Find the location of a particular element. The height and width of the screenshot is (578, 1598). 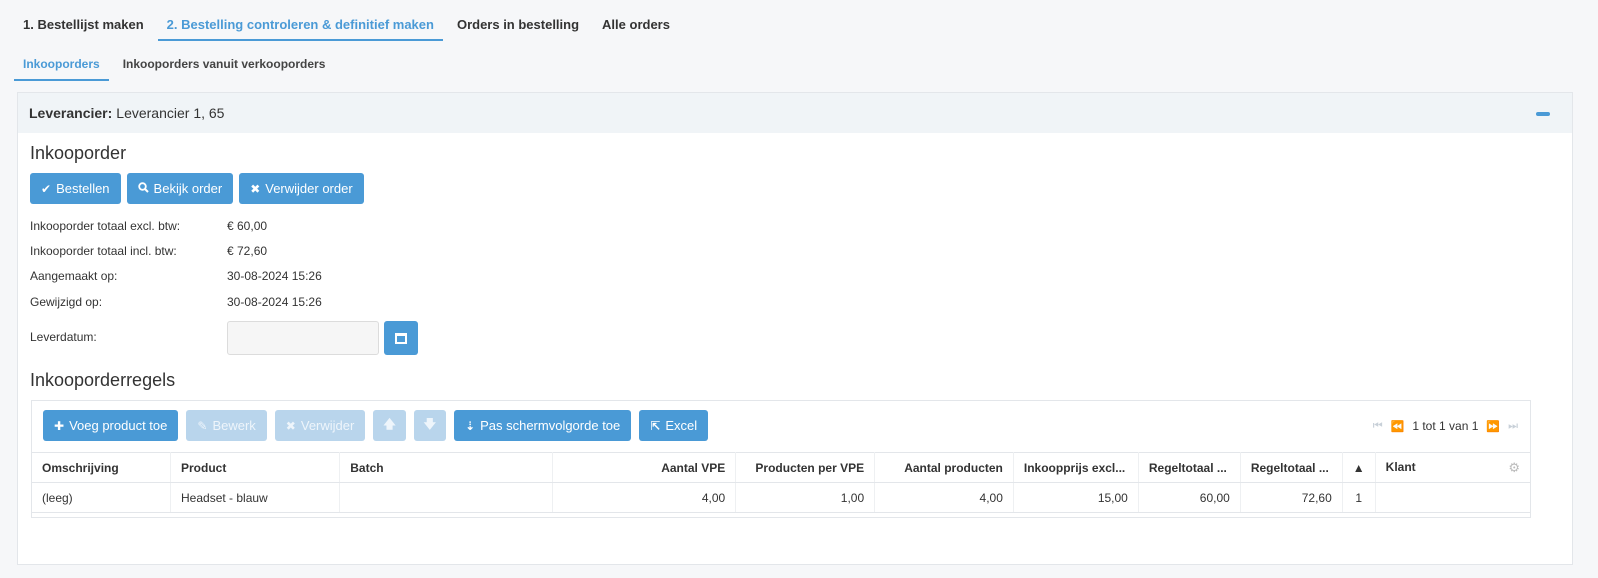

bekijk-order-label: Bekijk order is located at coordinates (188, 188).